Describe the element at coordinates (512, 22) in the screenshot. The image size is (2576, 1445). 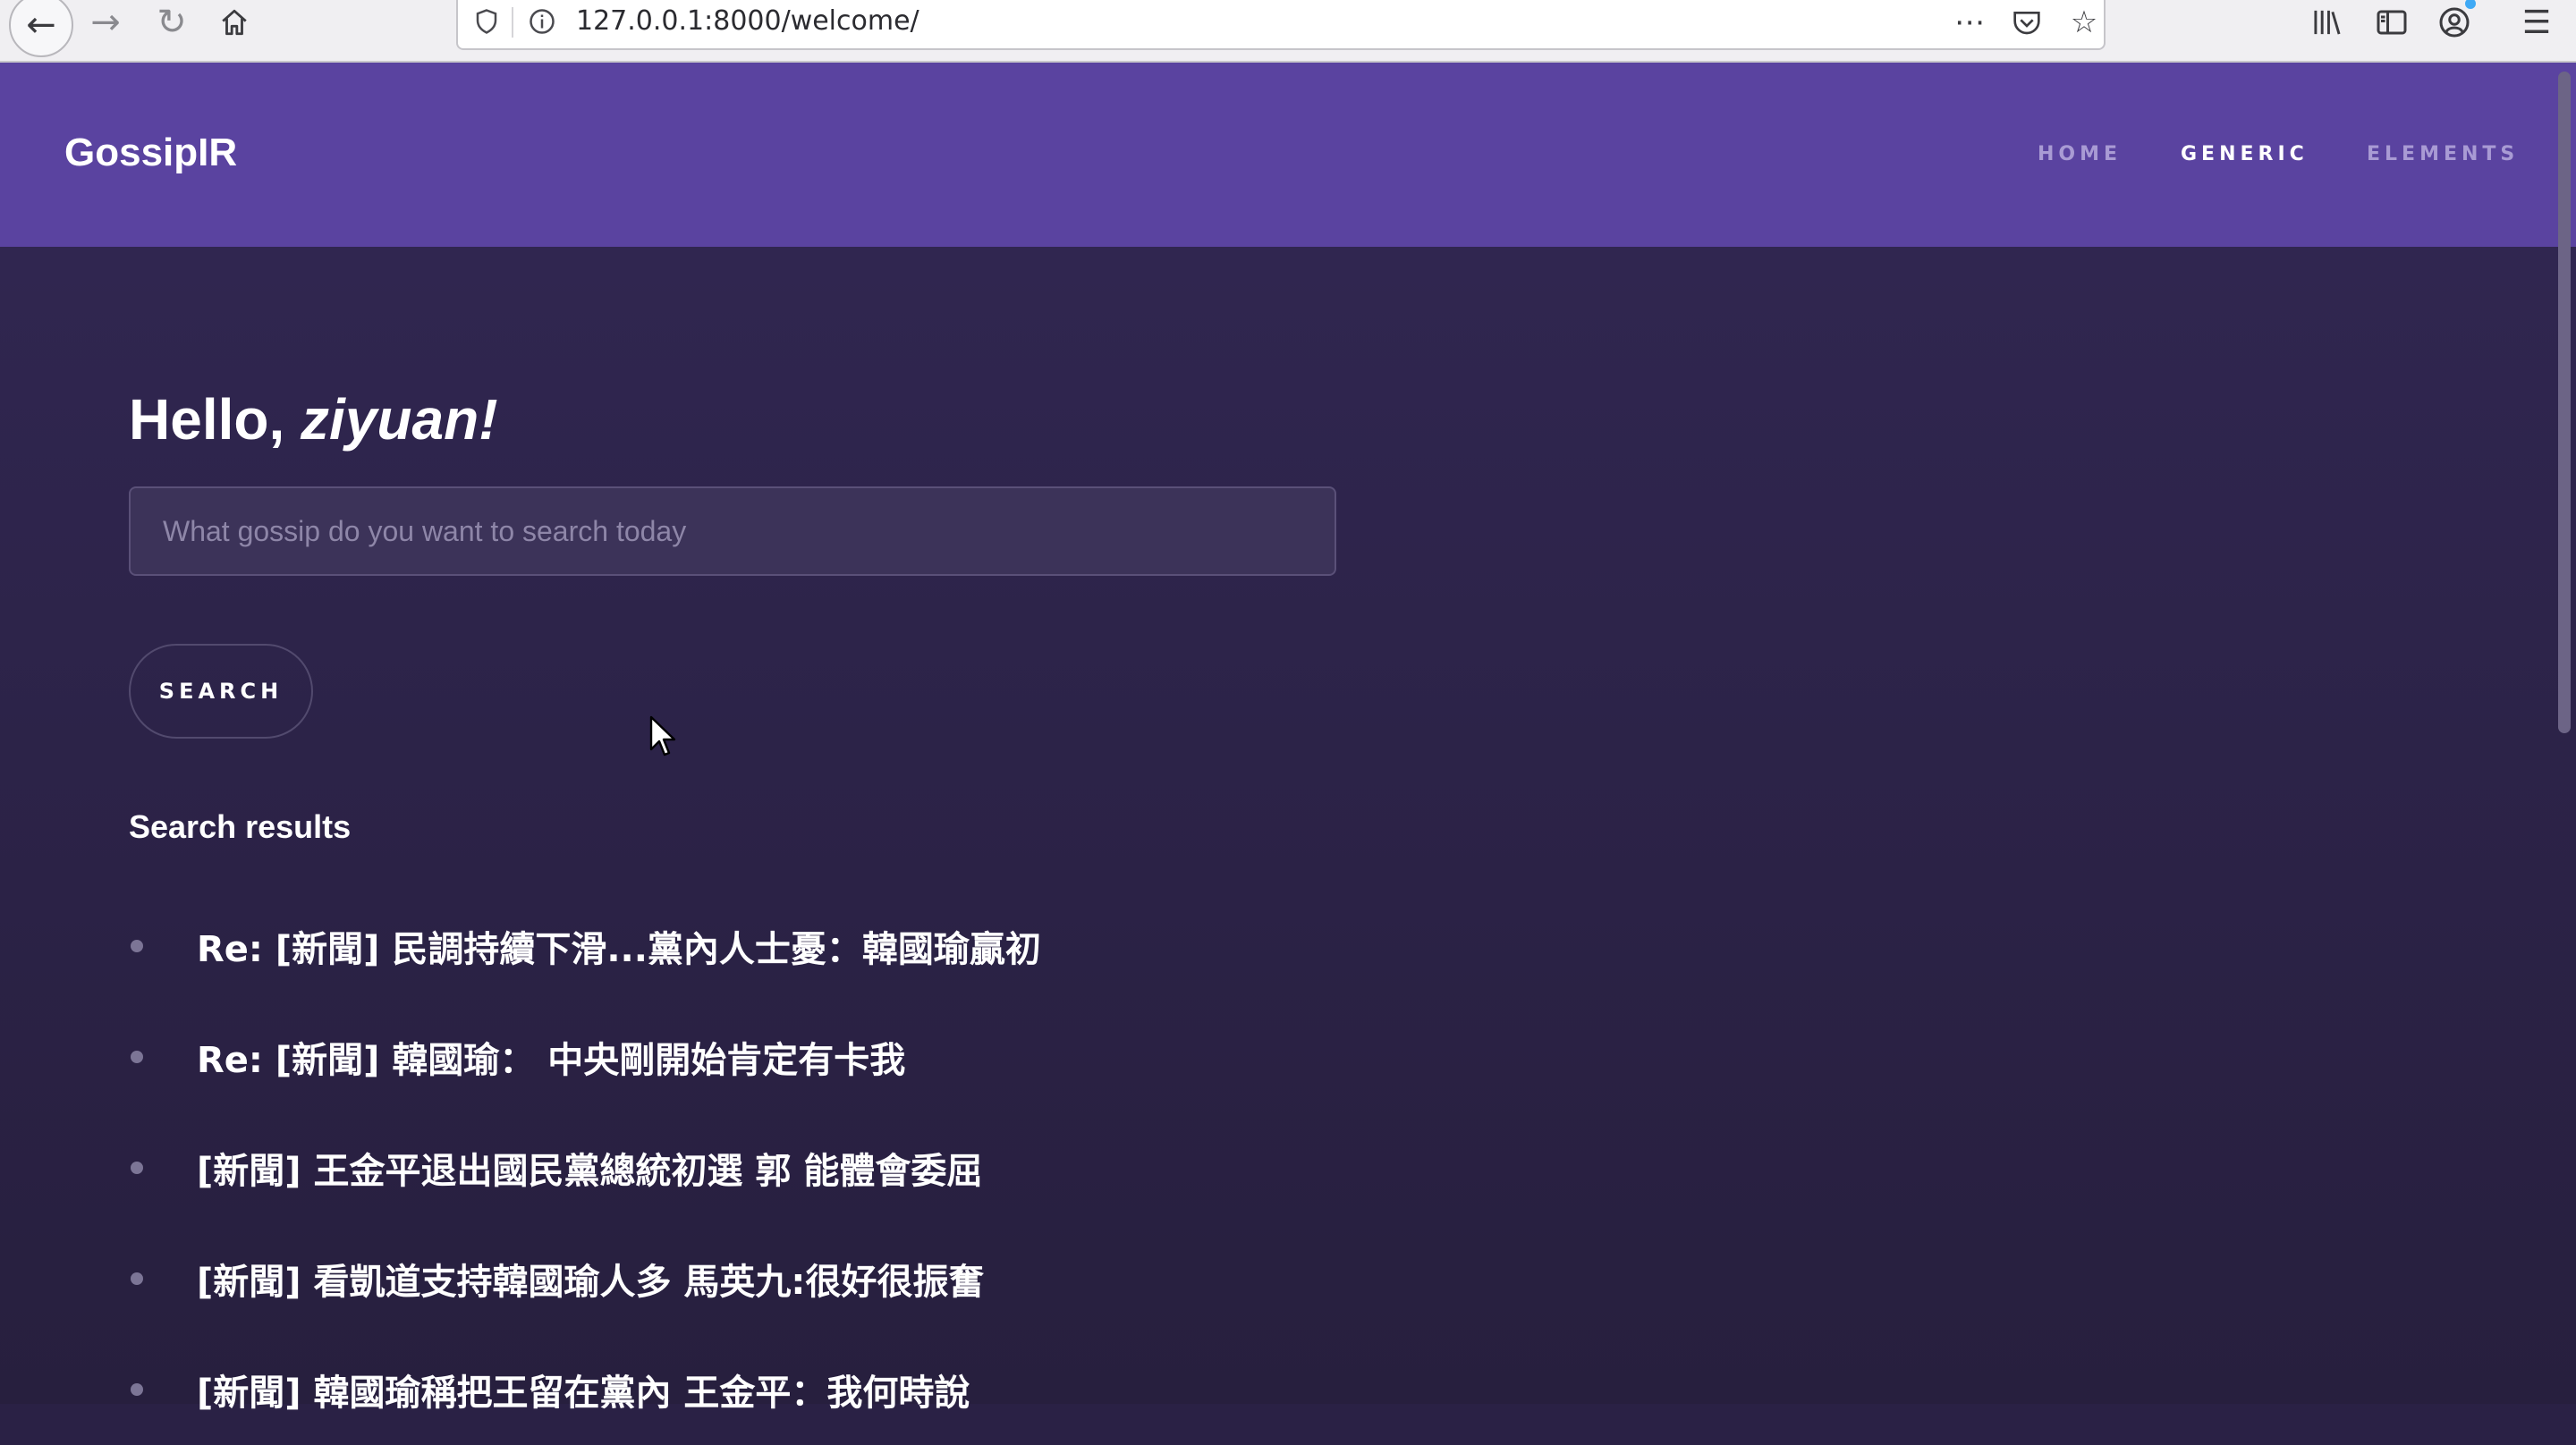
I see `address-separator` at that location.